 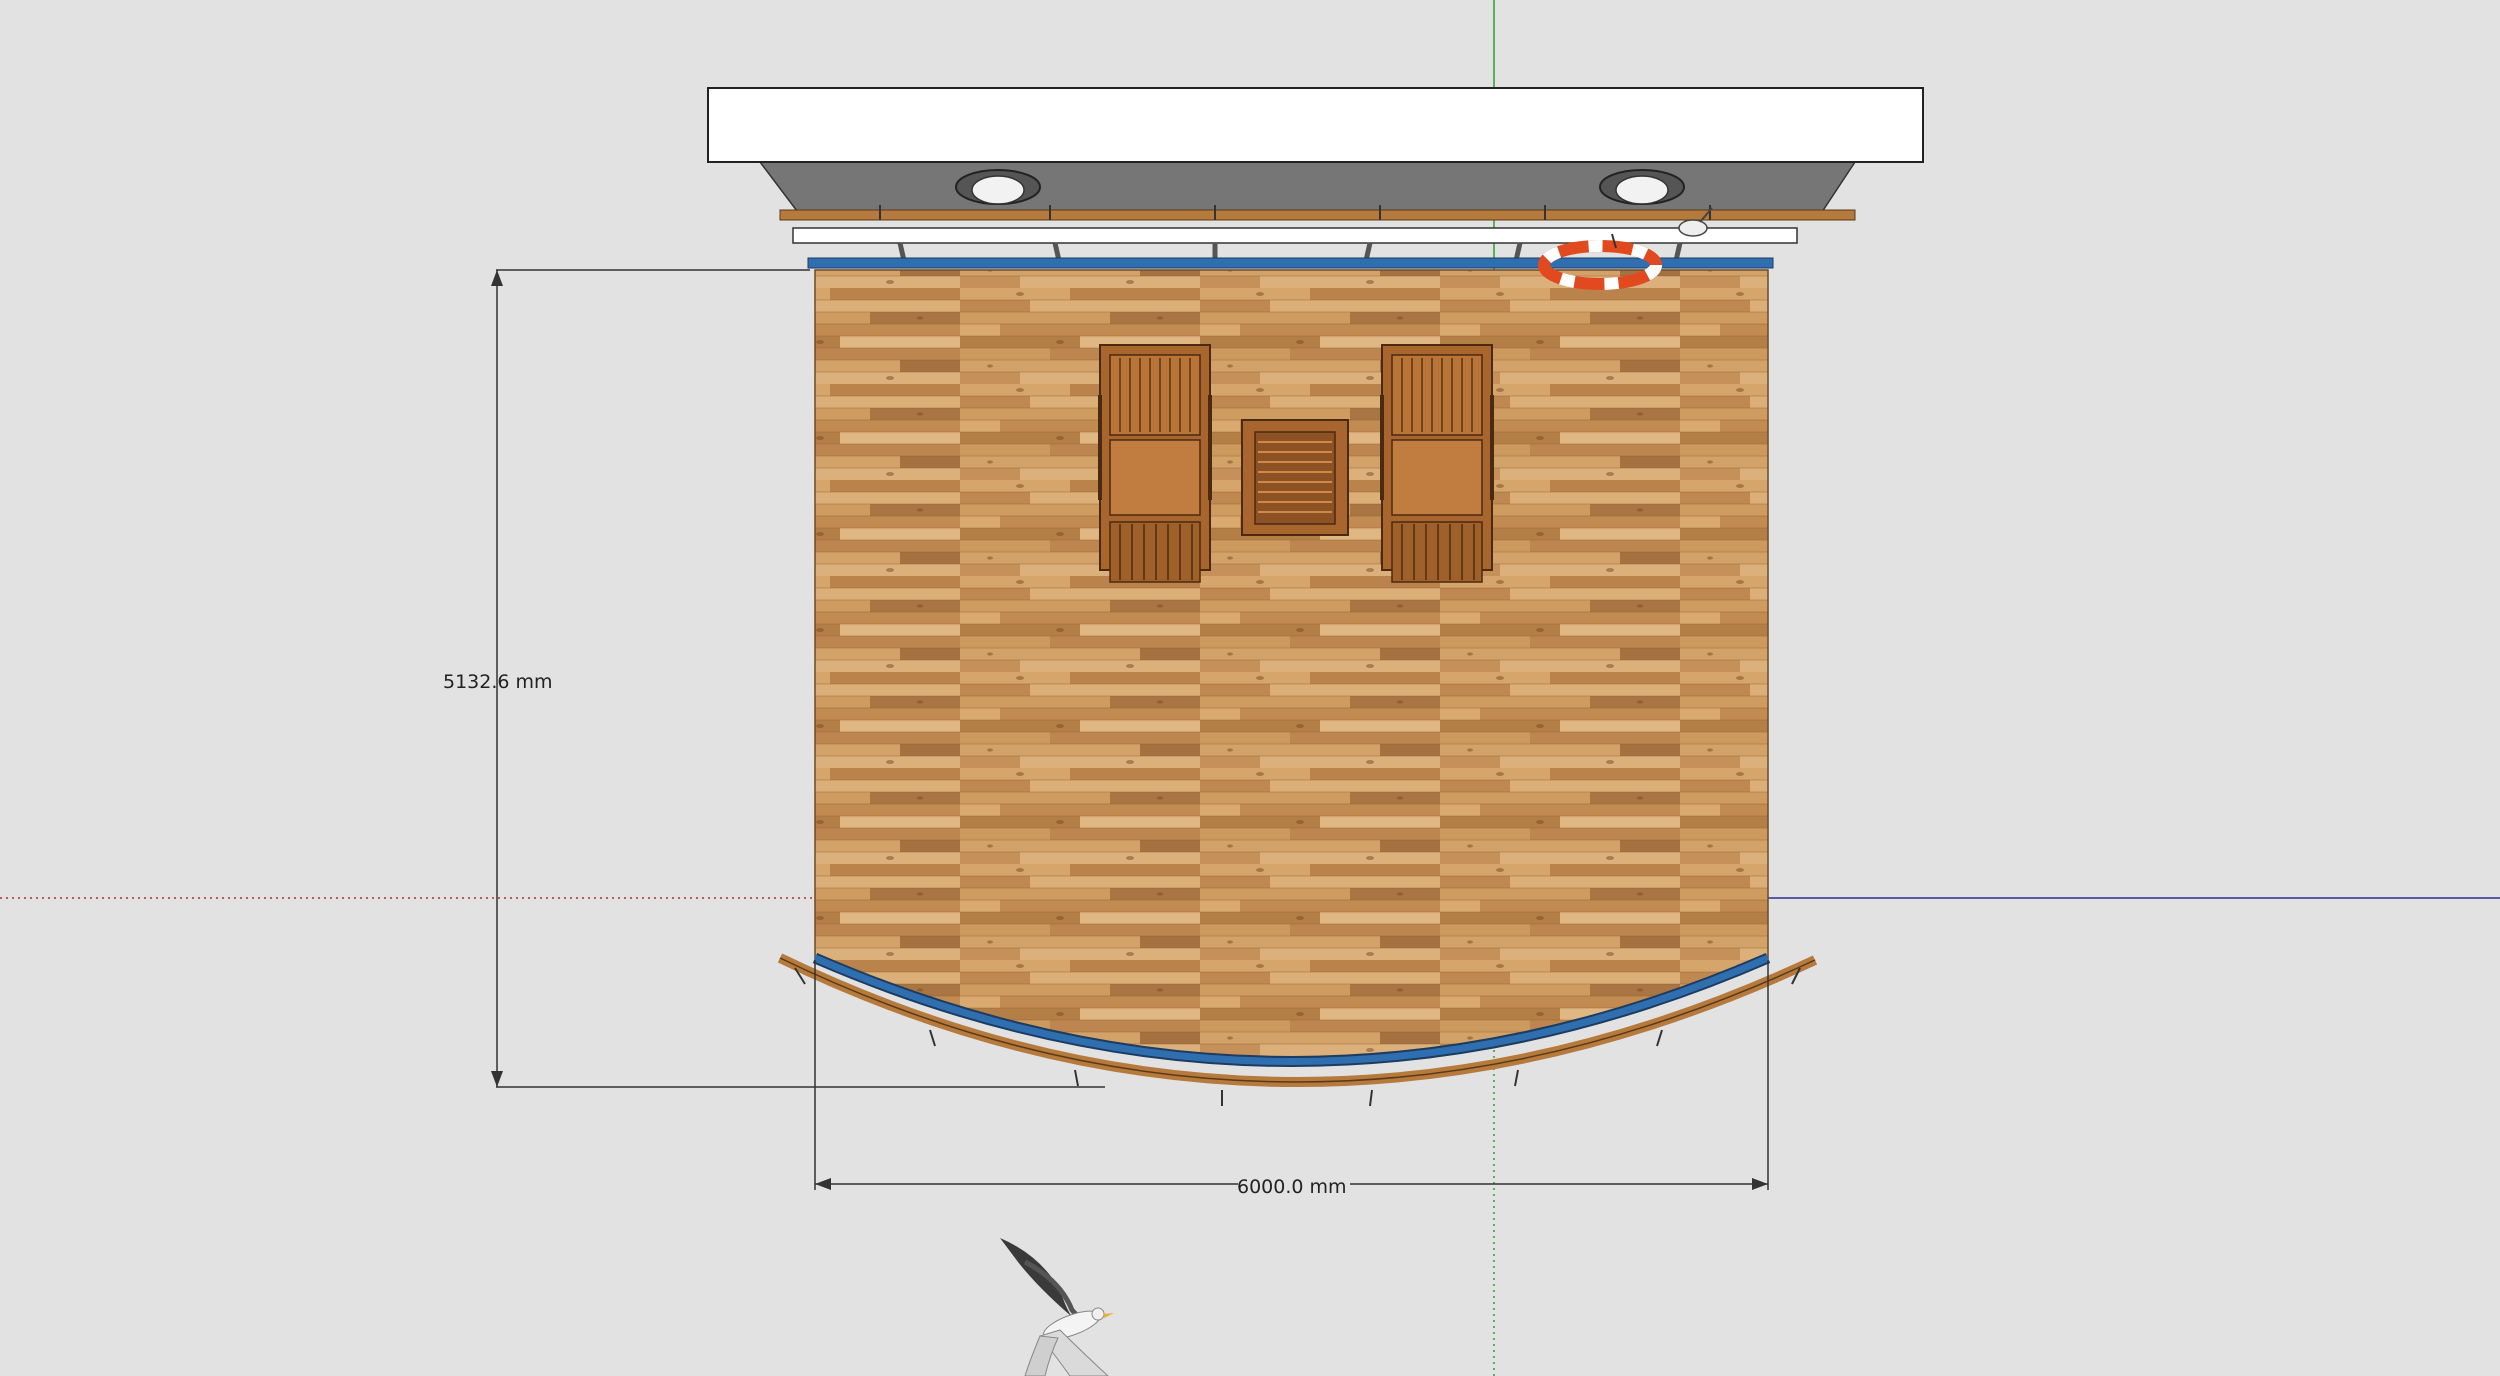 I want to click on canopy-fascia, so click(x=1295, y=235).